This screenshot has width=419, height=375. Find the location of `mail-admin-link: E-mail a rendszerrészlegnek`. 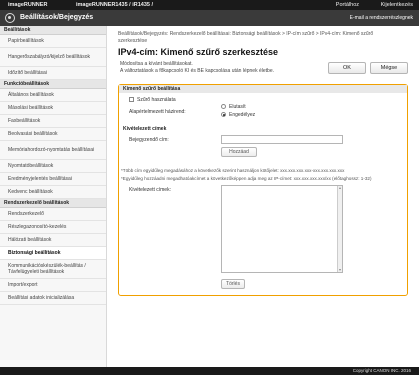

mail-admin-link: E-mail a rendszerrészlegnek is located at coordinates (381, 18).